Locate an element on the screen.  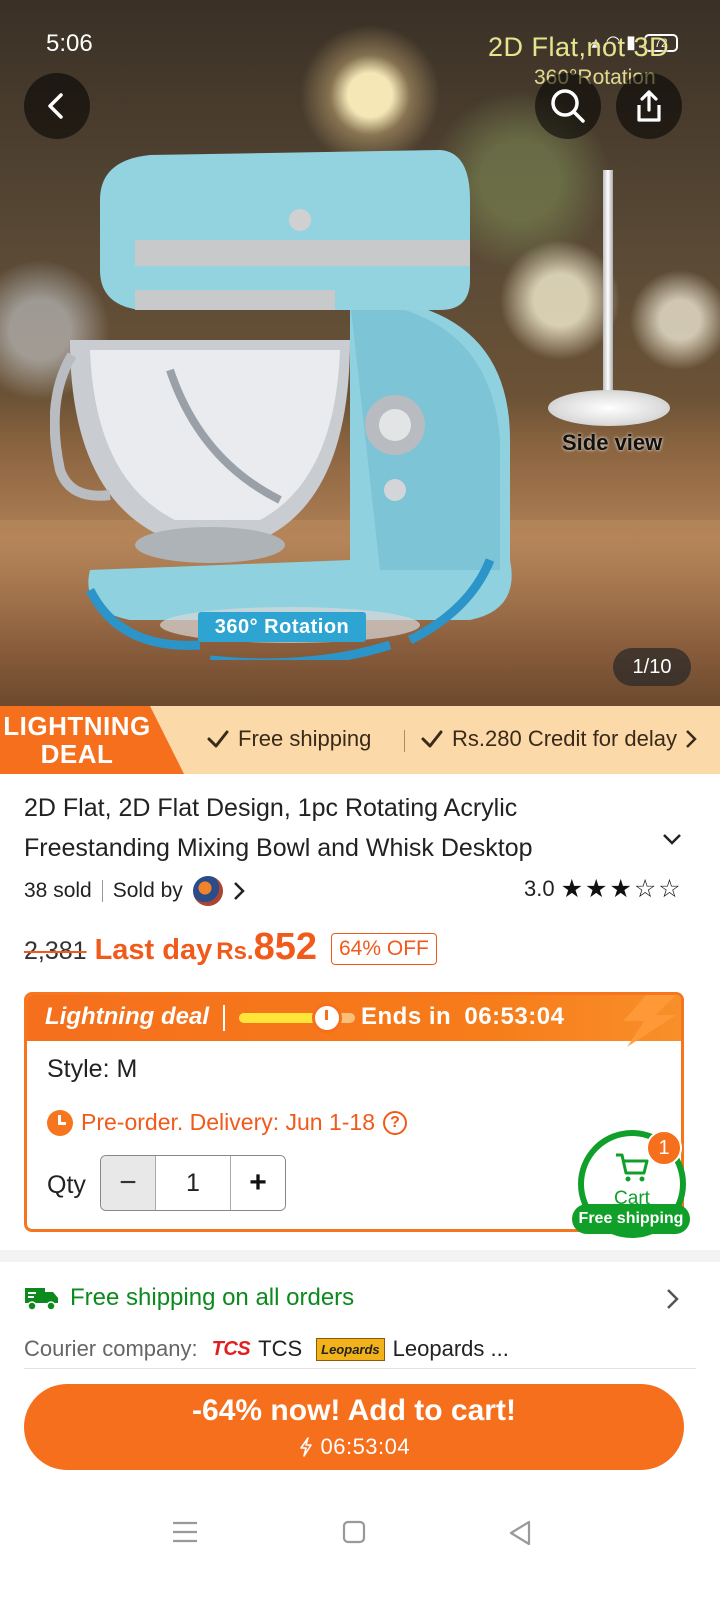
free-shipping-headline: Free shipping on all orders is located at coordinates (212, 1297).